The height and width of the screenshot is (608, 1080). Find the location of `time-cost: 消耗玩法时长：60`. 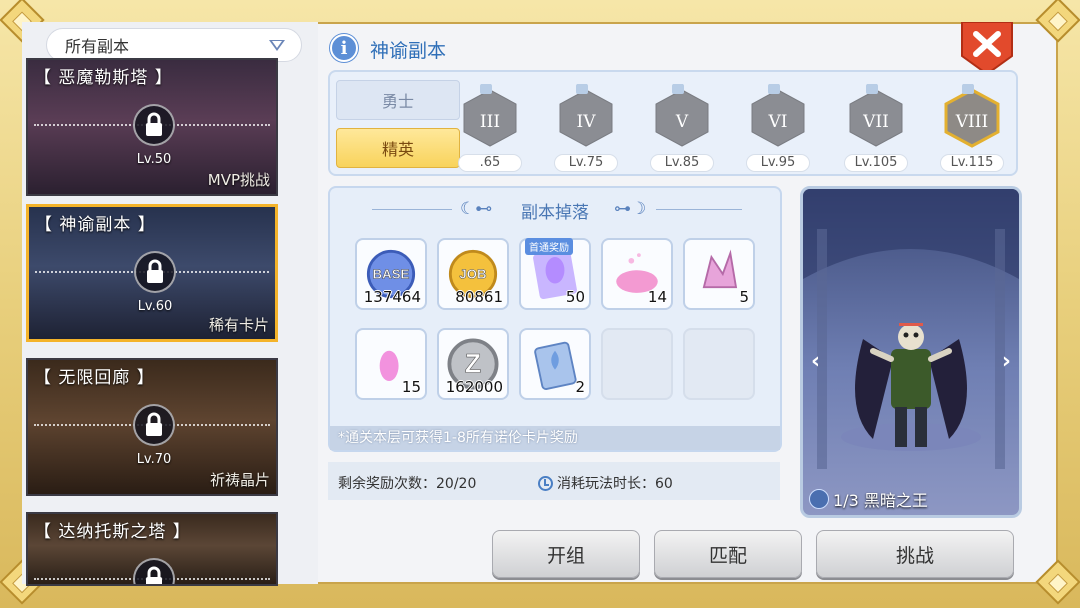

time-cost: 消耗玩法时长：60 is located at coordinates (605, 483).